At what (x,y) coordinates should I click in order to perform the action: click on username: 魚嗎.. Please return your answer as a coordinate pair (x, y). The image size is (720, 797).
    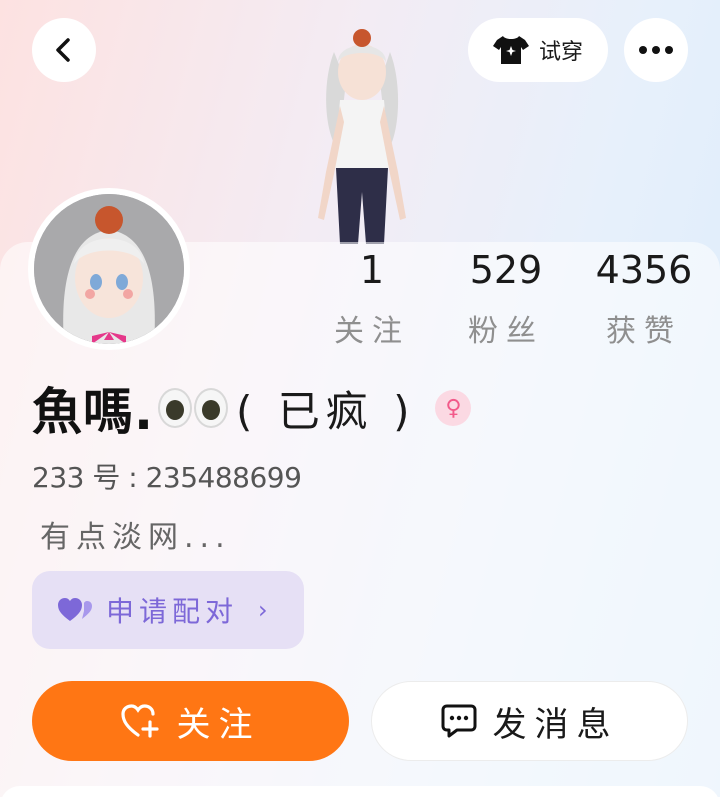
    Looking at the image, I should click on (93, 412).